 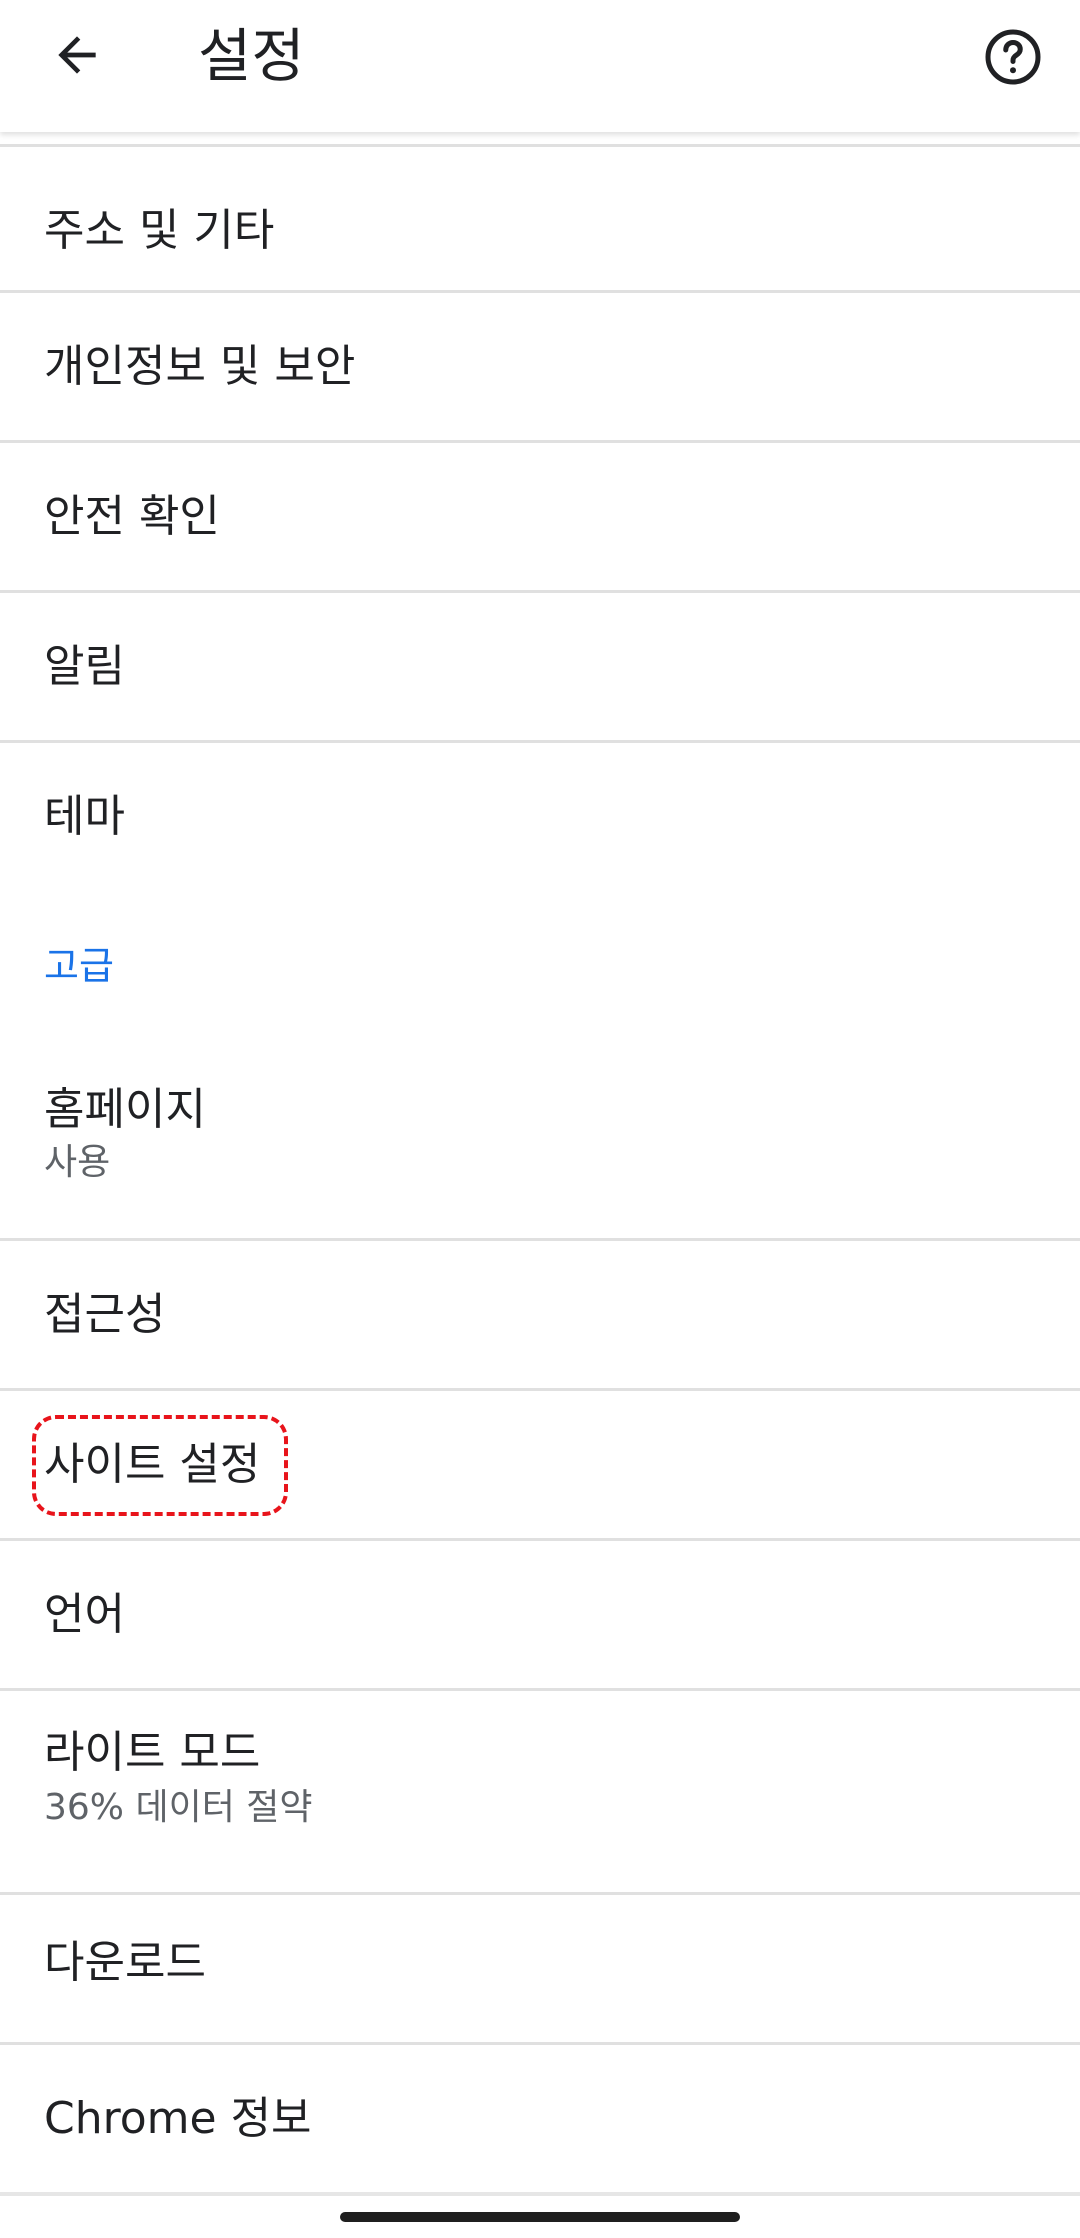 What do you see at coordinates (540, 217) in the screenshot?
I see `list-item-address: 주소 및 기타` at bounding box center [540, 217].